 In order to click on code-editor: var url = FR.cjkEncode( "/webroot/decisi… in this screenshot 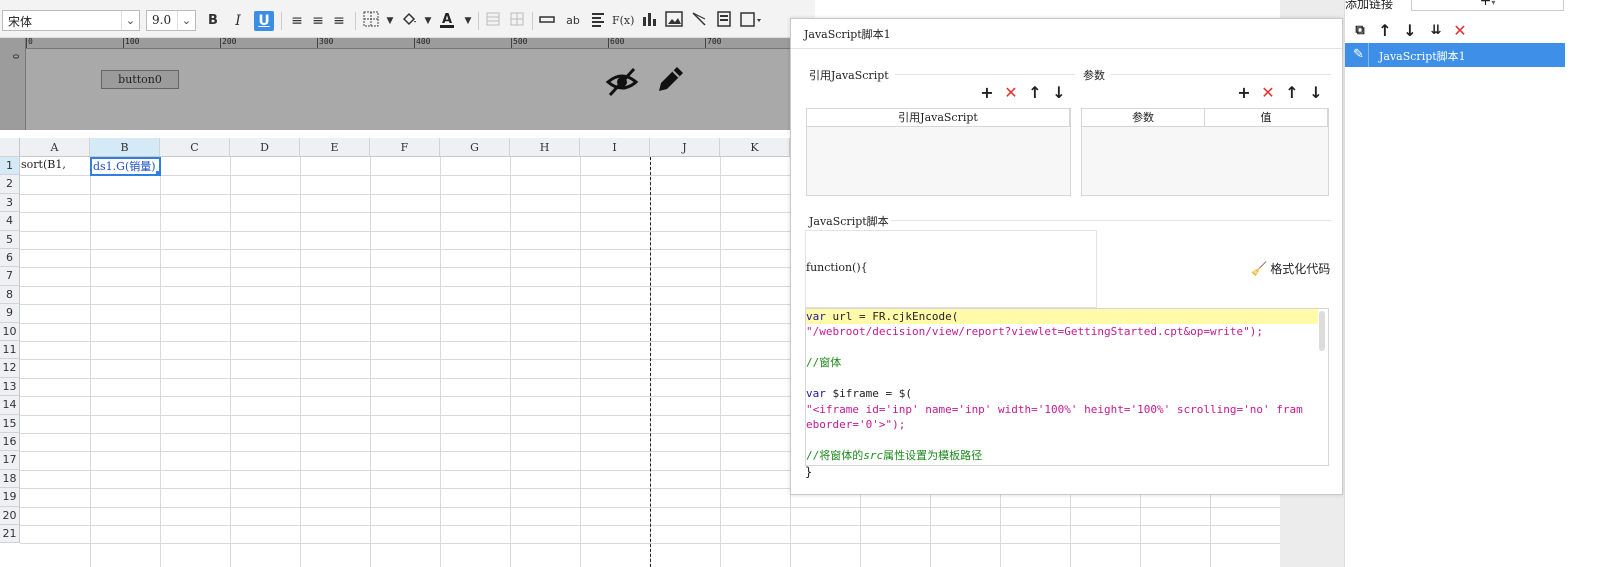, I will do `click(1067, 387)`.